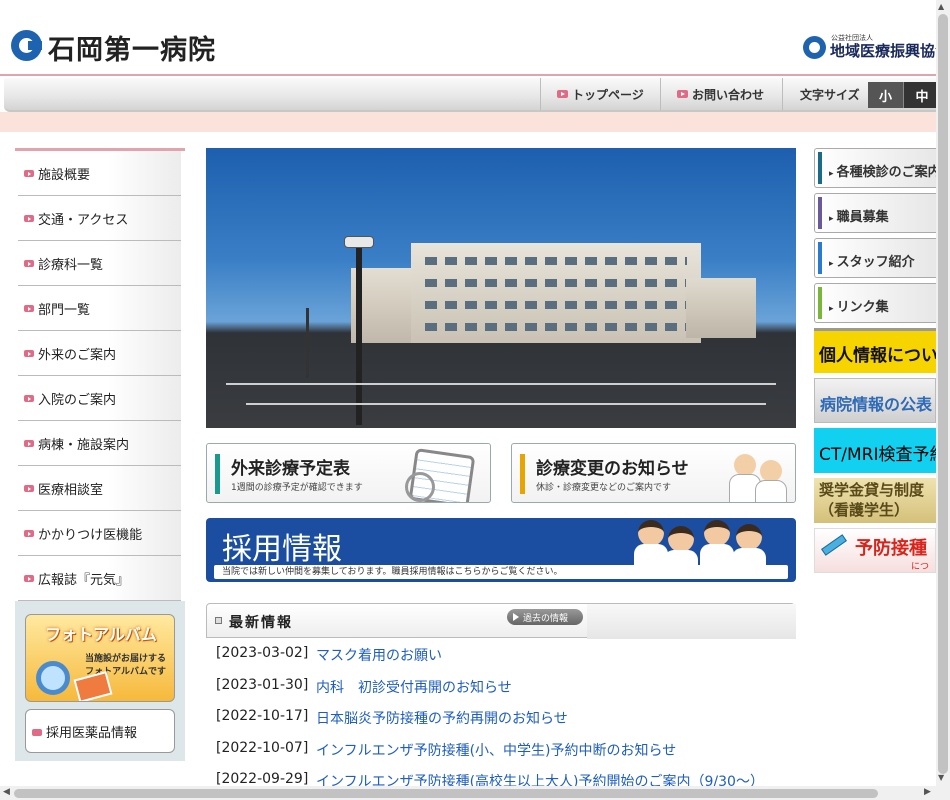 Image resolution: width=950 pixels, height=800 pixels. Describe the element at coordinates (943, 394) in the screenshot. I see `vertical-scrollbar-thumb` at that location.